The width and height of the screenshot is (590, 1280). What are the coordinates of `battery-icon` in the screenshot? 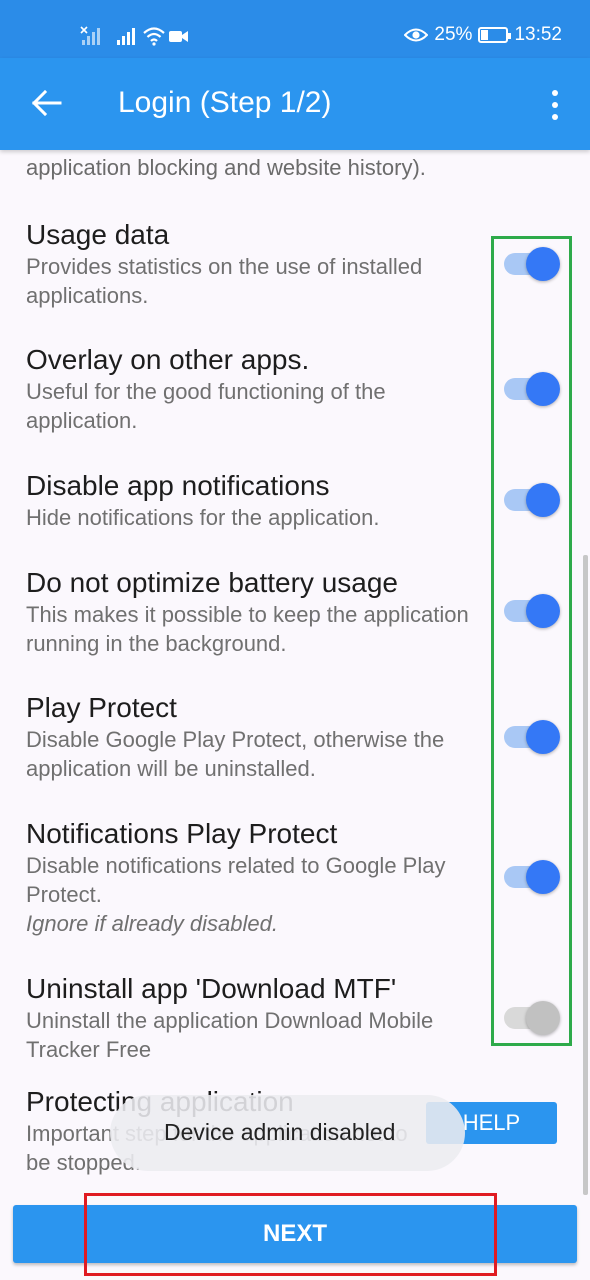 It's located at (495, 35).